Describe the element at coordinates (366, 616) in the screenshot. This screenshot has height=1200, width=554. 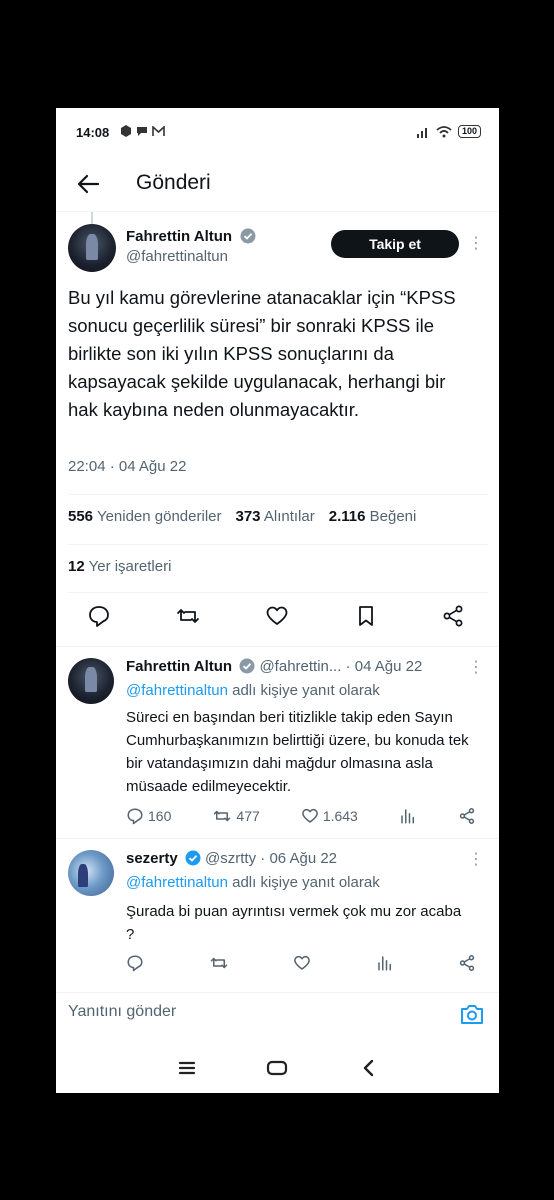
I see `bookmark-icon` at that location.